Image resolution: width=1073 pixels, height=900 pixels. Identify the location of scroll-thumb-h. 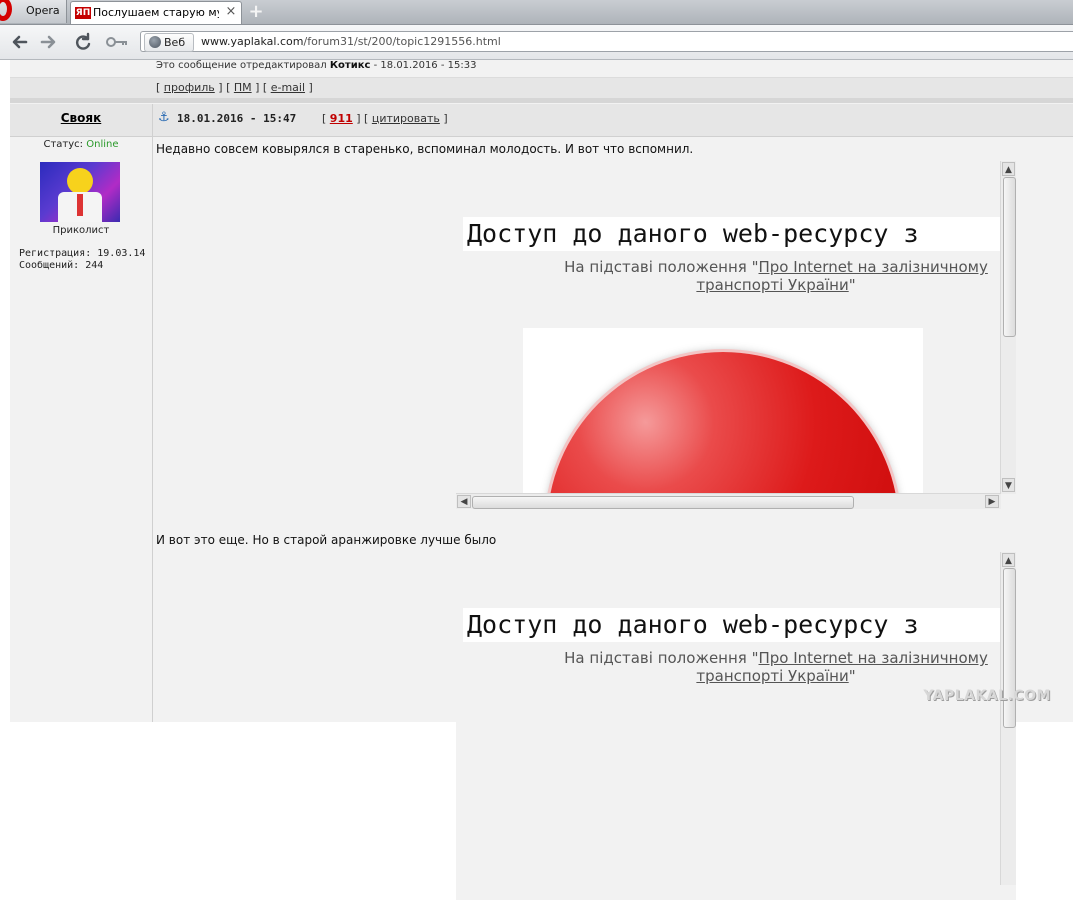
(663, 502).